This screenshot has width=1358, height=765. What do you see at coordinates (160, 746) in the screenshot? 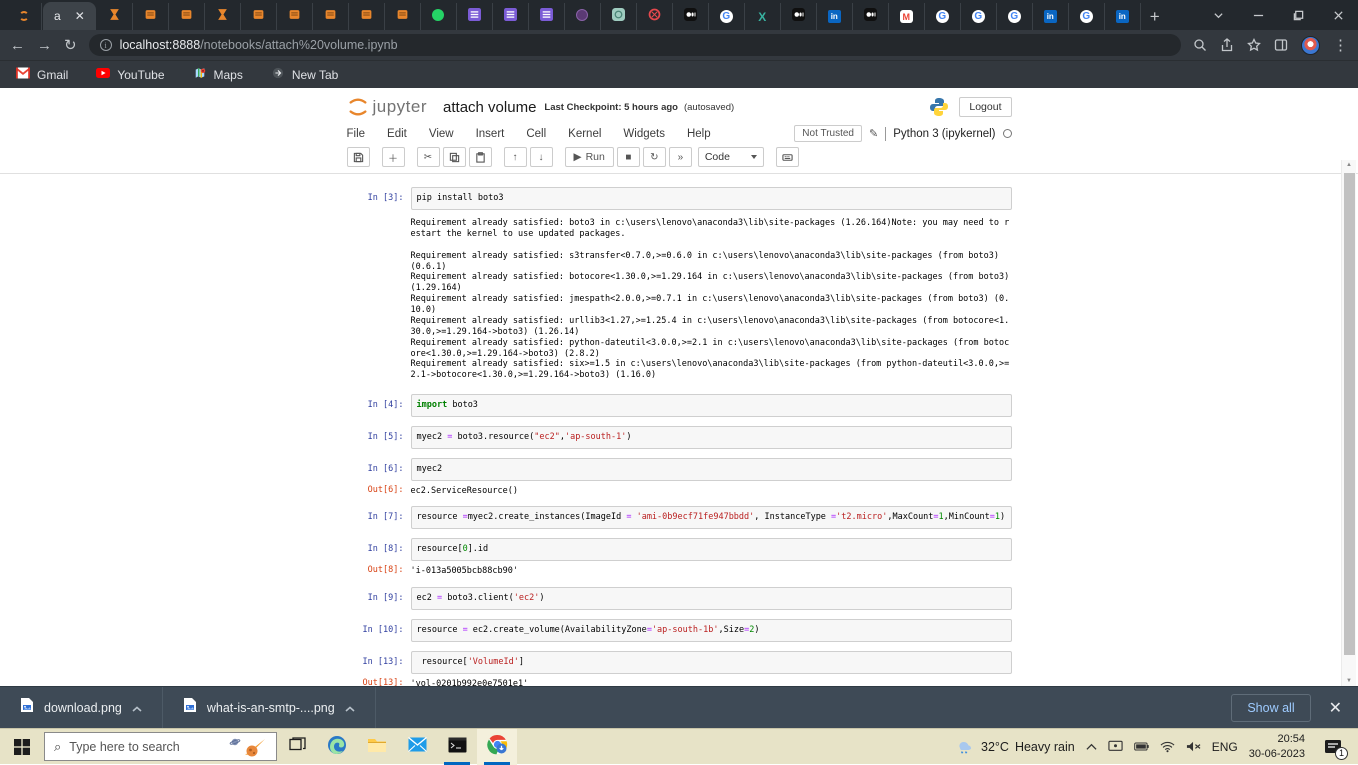
I see `taskbar-search-box: ⌕ Type here to search` at bounding box center [160, 746].